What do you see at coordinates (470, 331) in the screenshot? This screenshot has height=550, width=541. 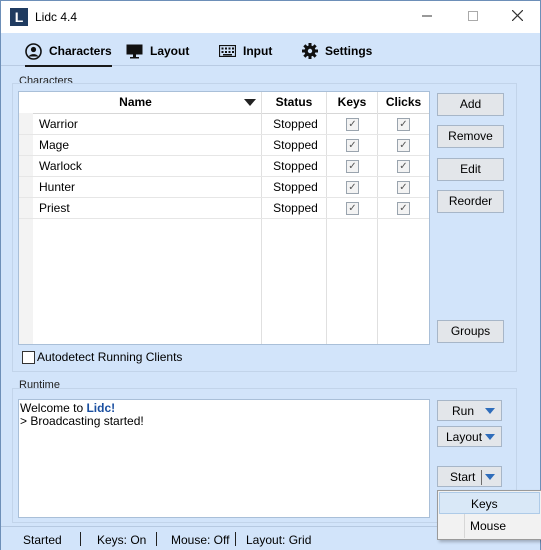 I see `groups-button: Groups` at bounding box center [470, 331].